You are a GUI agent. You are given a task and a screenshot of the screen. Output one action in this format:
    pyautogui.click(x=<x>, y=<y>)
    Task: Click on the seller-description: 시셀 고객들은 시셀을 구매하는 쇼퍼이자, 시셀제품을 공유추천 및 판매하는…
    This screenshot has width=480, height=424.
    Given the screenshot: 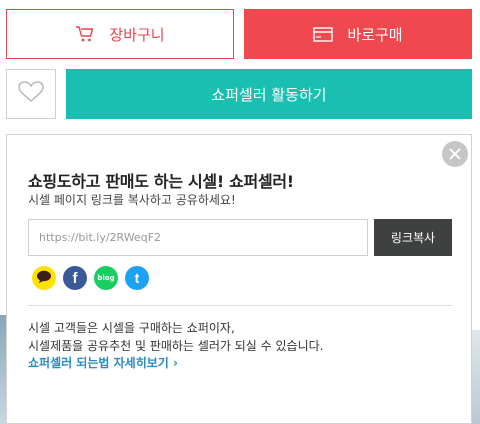 What is the action you would take?
    pyautogui.click(x=175, y=337)
    